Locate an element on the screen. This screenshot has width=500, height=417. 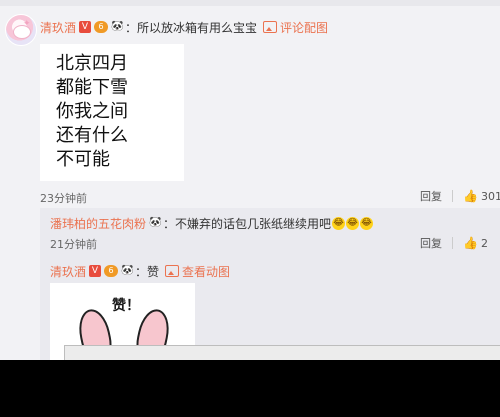
black-overlay-bar is located at coordinates (250, 388).